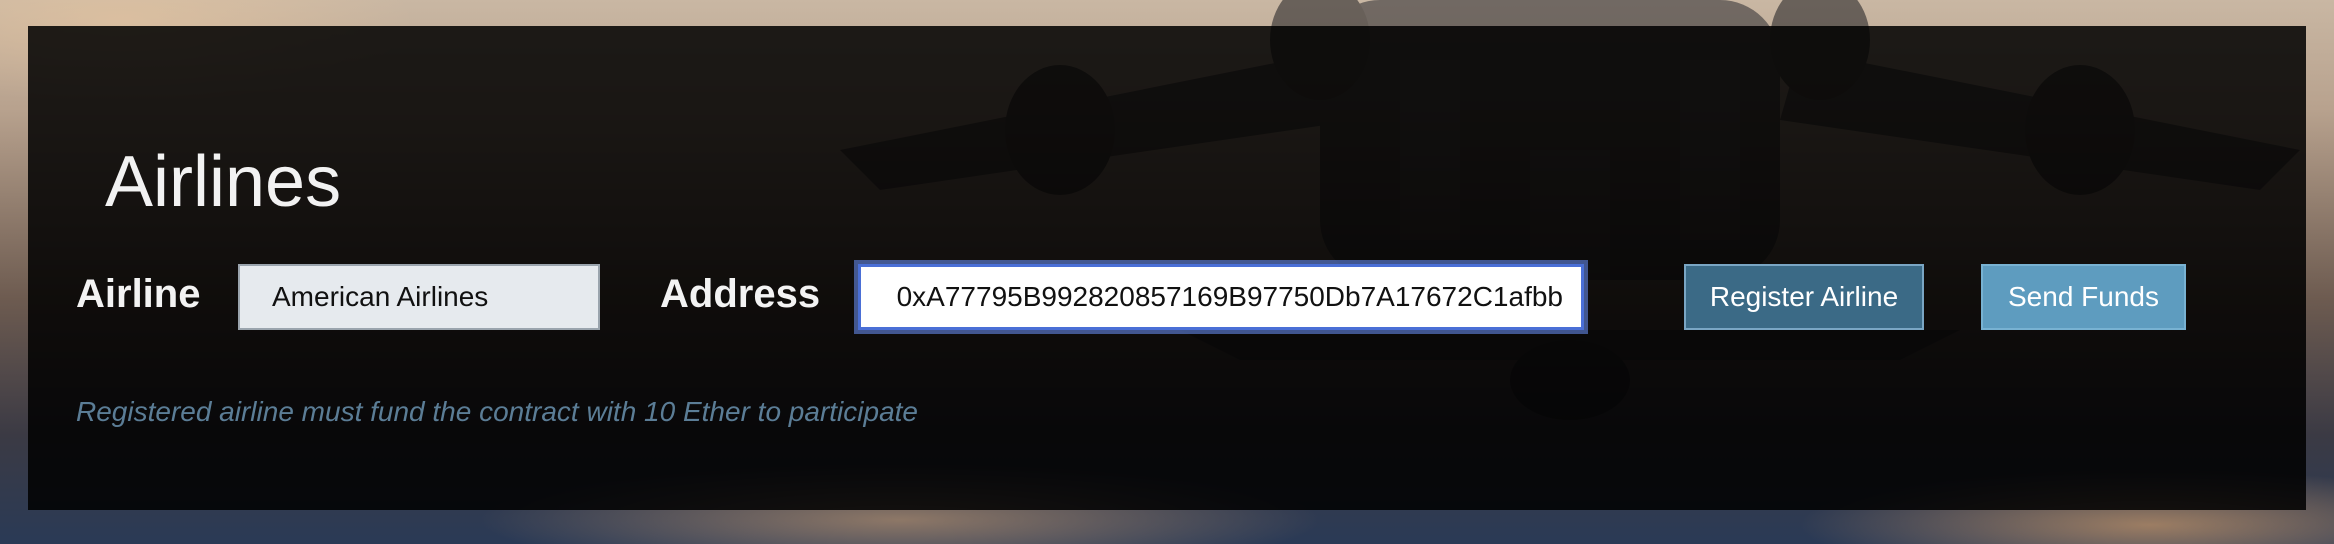 The height and width of the screenshot is (544, 2334). What do you see at coordinates (138, 294) in the screenshot?
I see `airline-label: Airline` at bounding box center [138, 294].